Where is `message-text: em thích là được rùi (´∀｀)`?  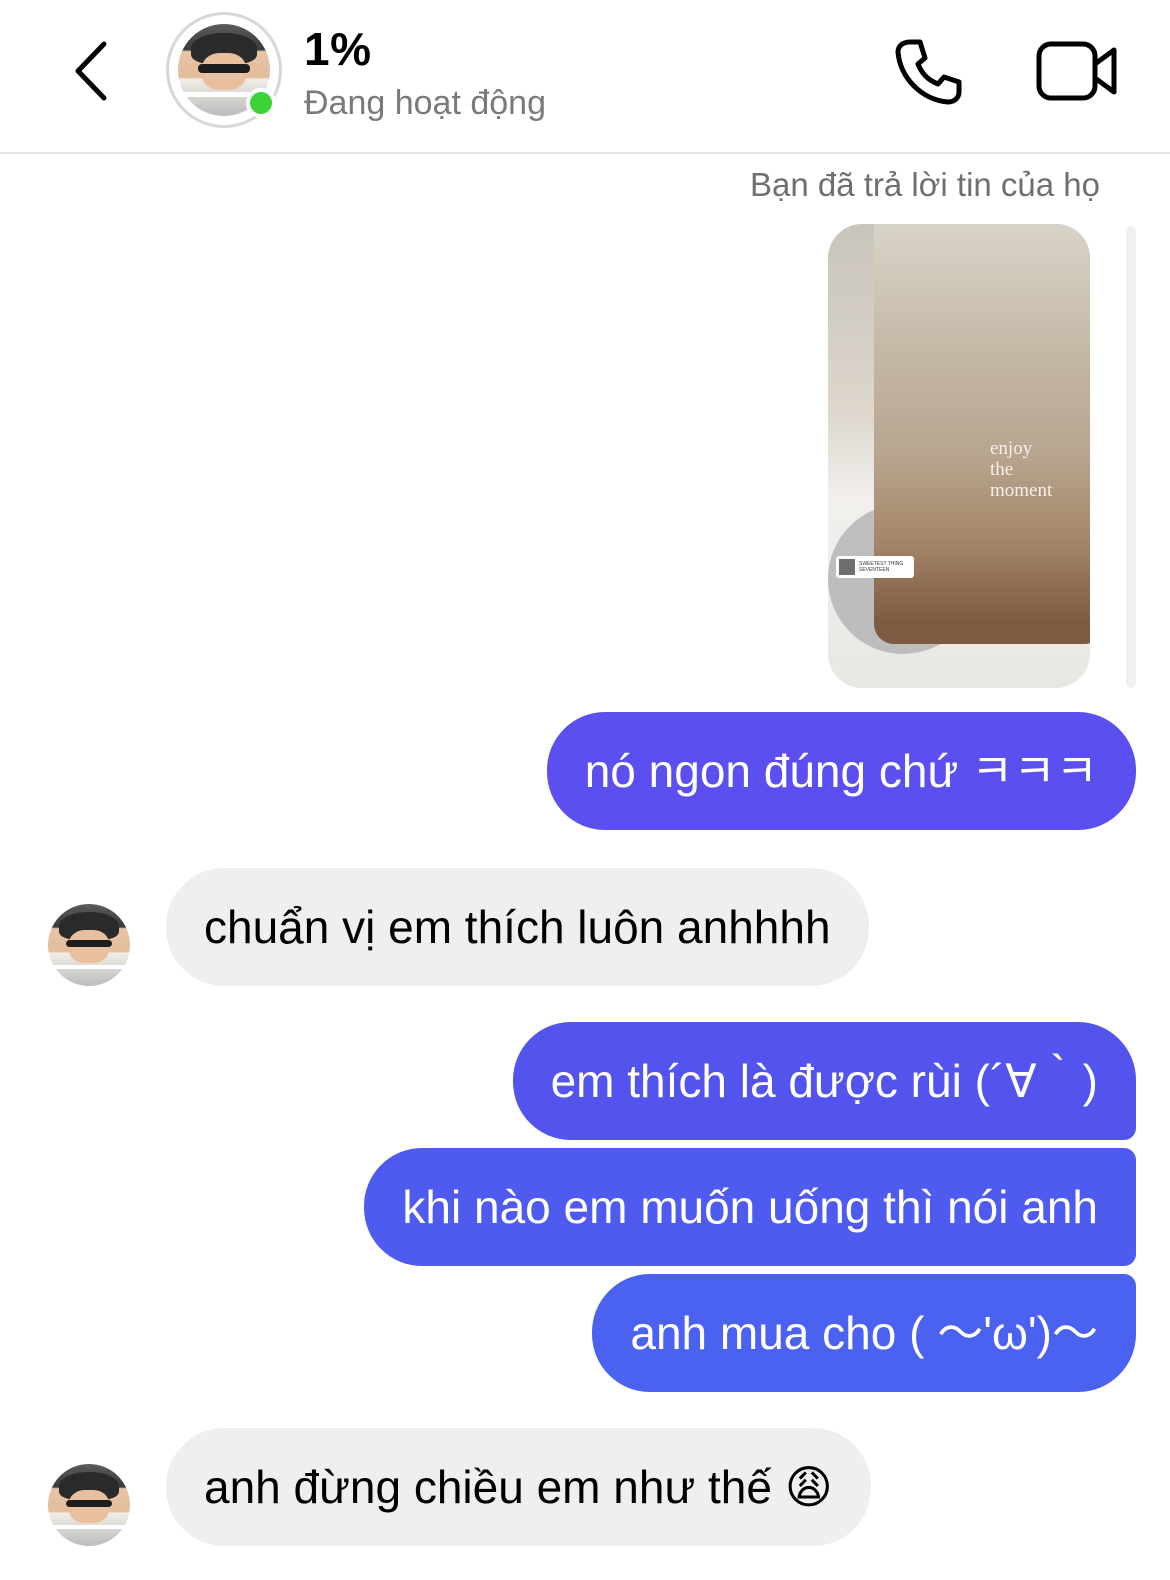 message-text: em thích là được rùi (´∀｀) is located at coordinates (824, 1081).